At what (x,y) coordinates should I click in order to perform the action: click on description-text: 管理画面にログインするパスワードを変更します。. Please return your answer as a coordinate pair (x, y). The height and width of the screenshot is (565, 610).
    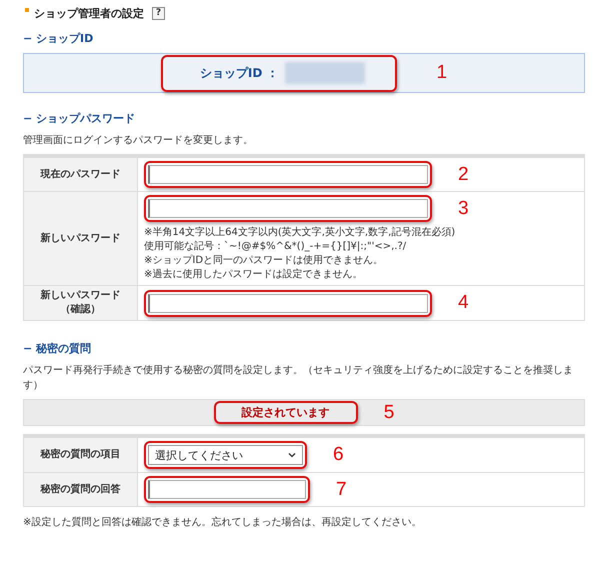
    Looking at the image, I should click on (138, 141).